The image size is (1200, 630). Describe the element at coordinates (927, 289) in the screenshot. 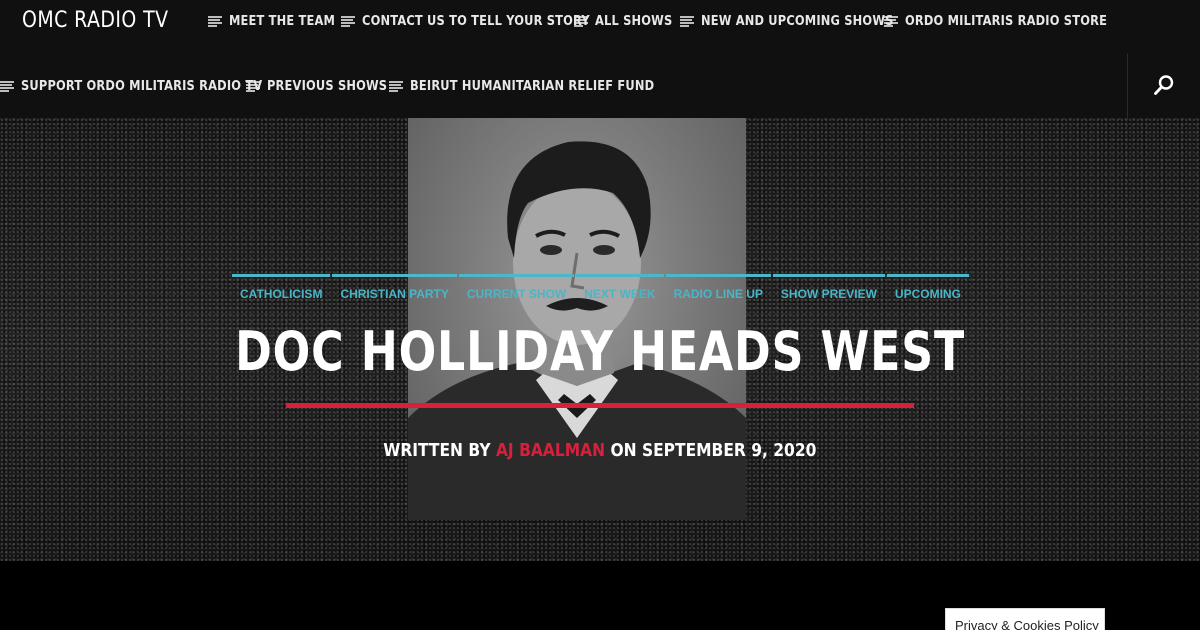

I see `category-link: UPCOMING` at that location.